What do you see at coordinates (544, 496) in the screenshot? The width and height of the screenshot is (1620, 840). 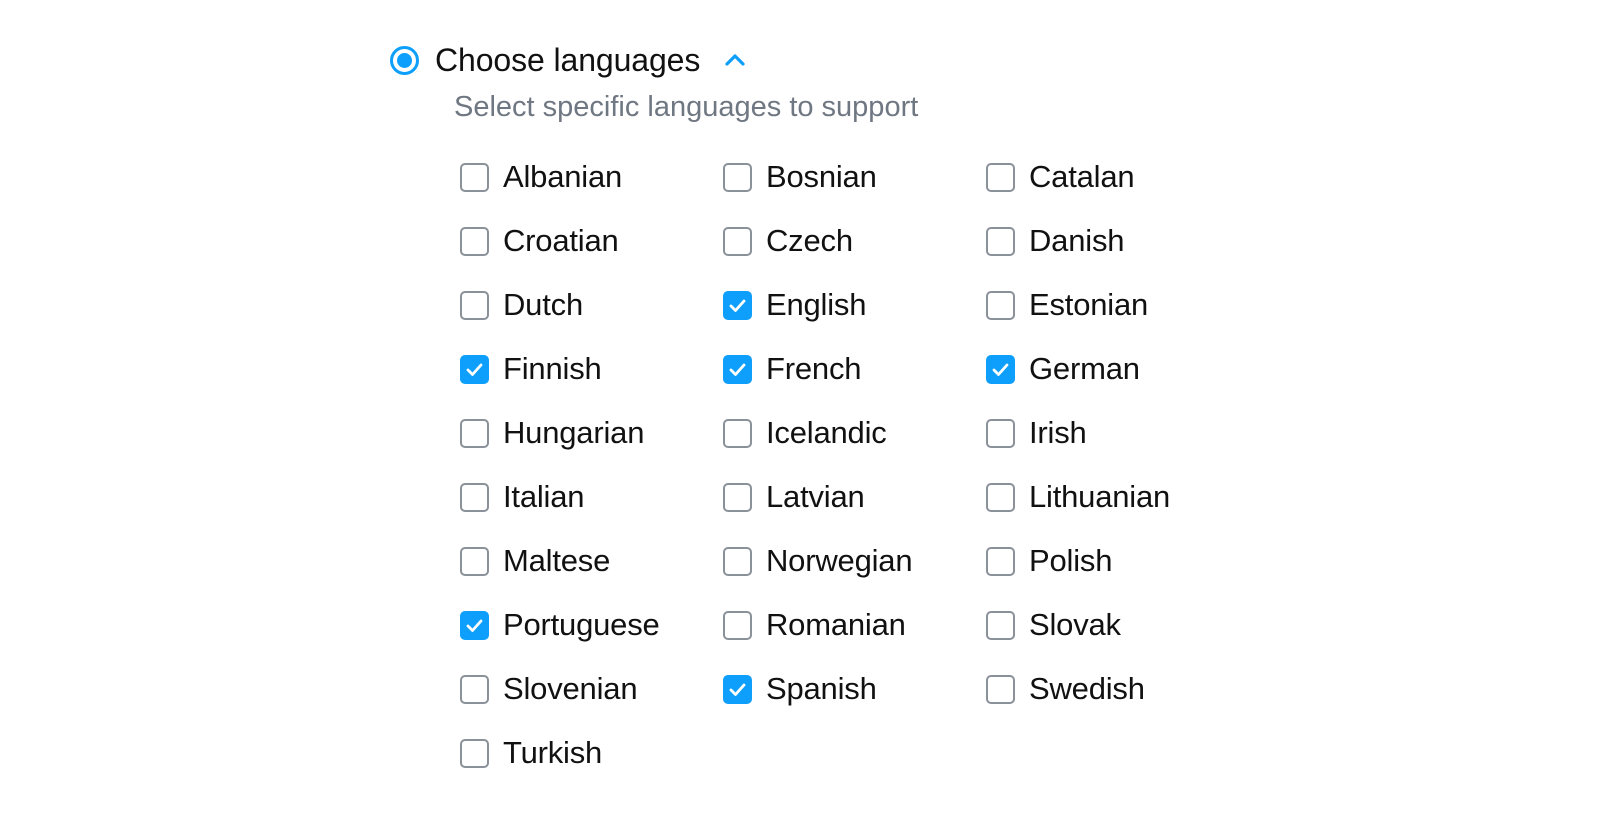 I see `language-label: Italian` at bounding box center [544, 496].